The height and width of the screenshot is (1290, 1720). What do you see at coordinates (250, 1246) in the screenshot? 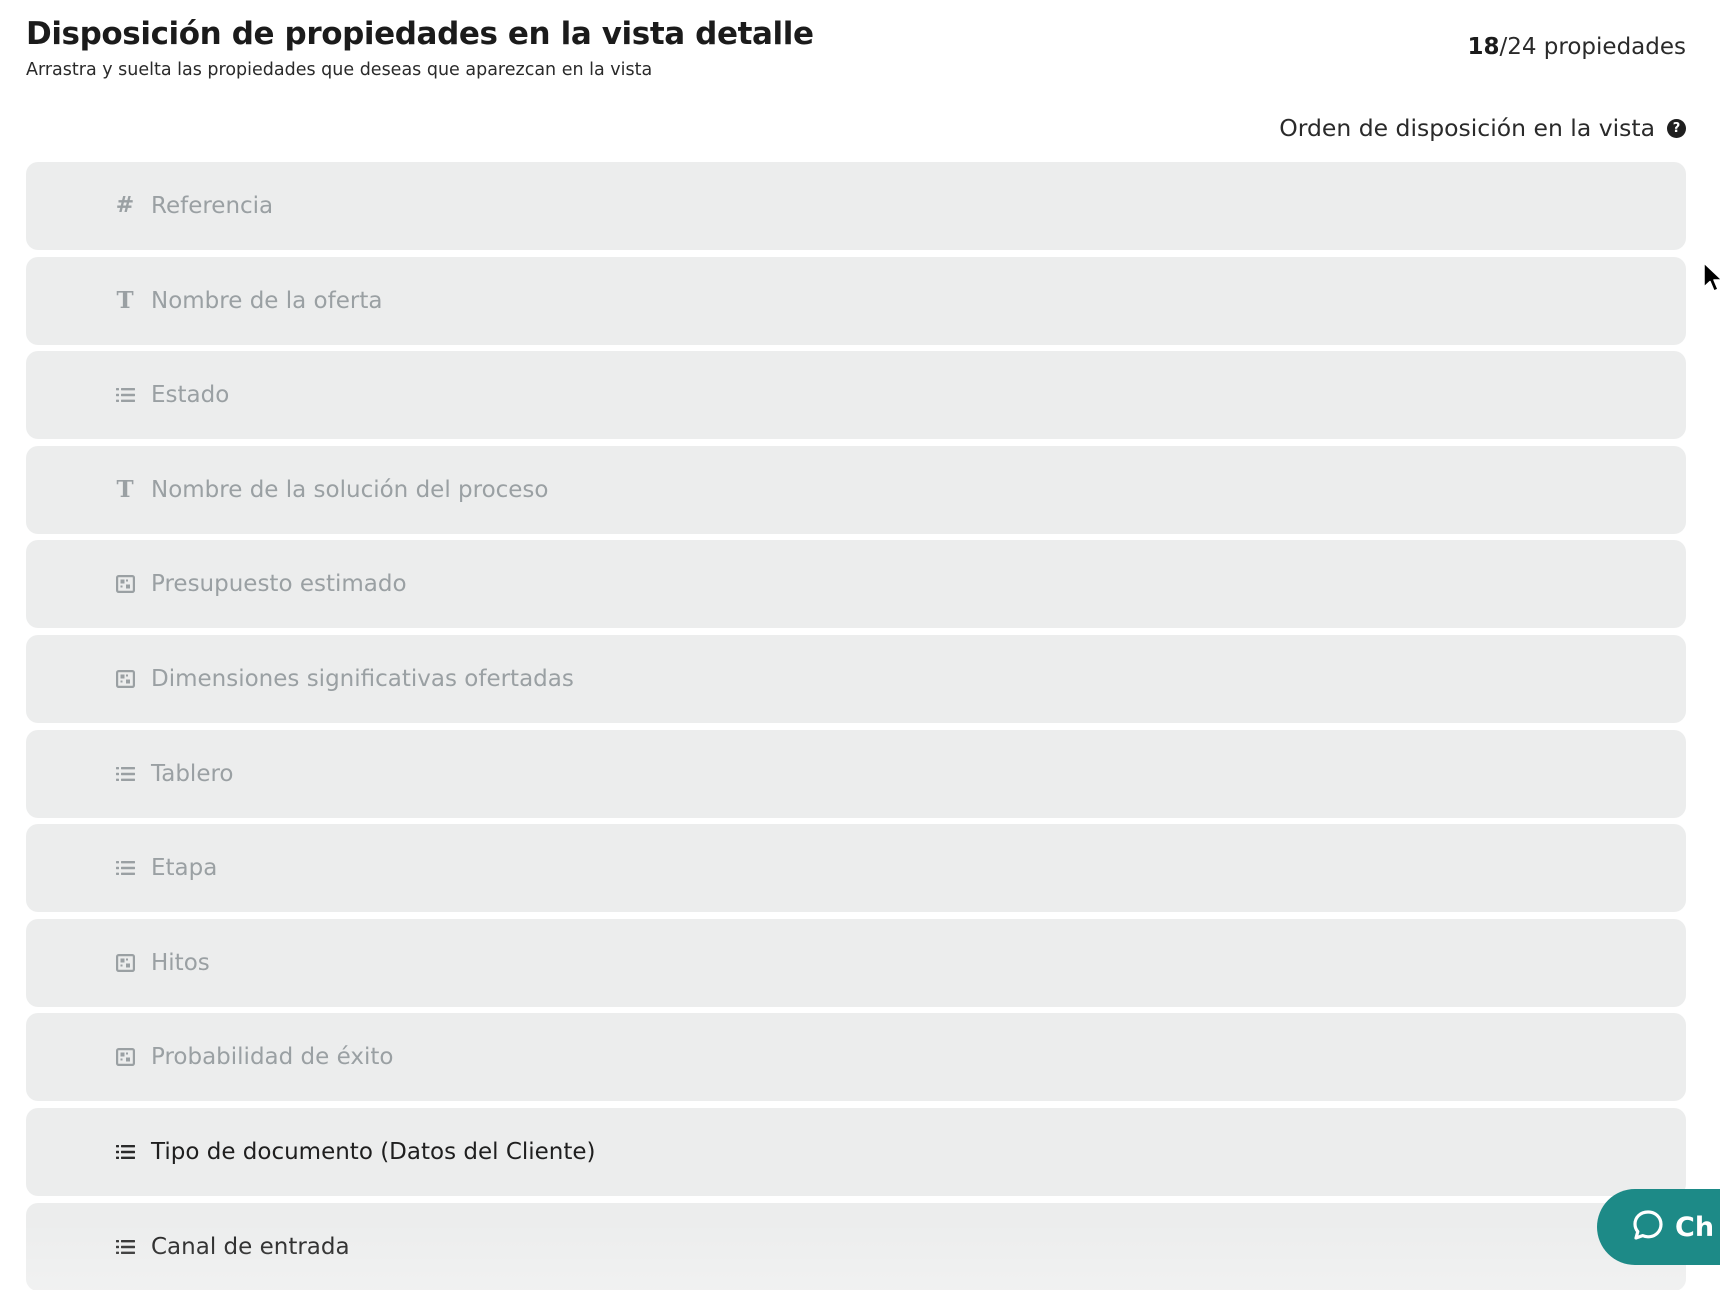
I see `property-label: Canal de entrada` at bounding box center [250, 1246].